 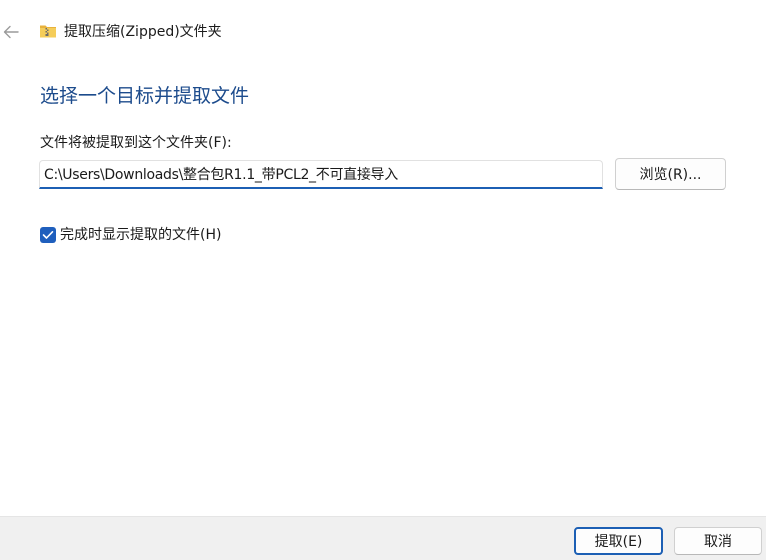 I want to click on show-extracted-files-option: 完成时显示提取的文件(H), so click(x=130, y=235).